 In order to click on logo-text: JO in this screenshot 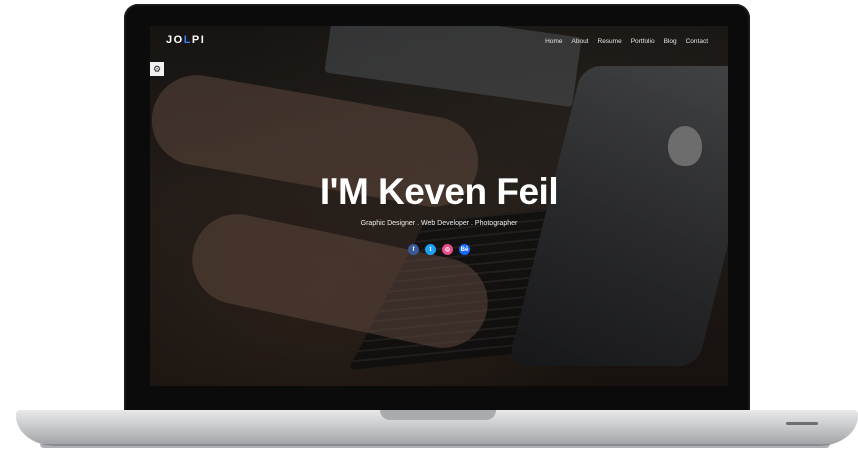, I will do `click(175, 40)`.